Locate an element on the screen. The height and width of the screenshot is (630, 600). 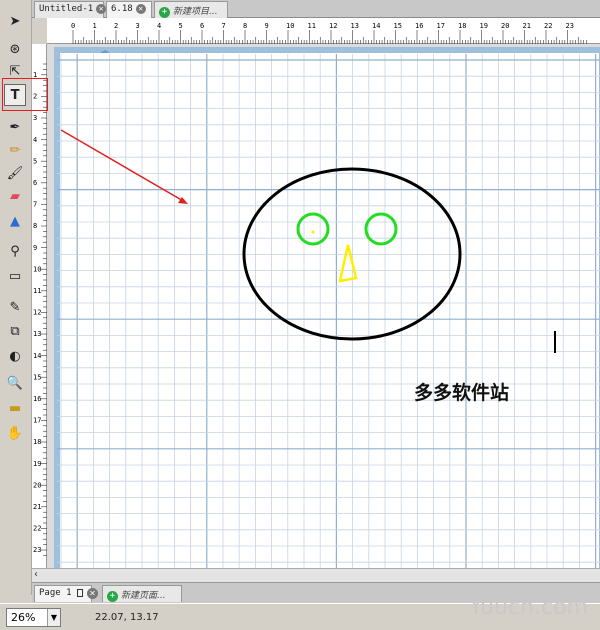
highlight-box is located at coordinates (25, 94).